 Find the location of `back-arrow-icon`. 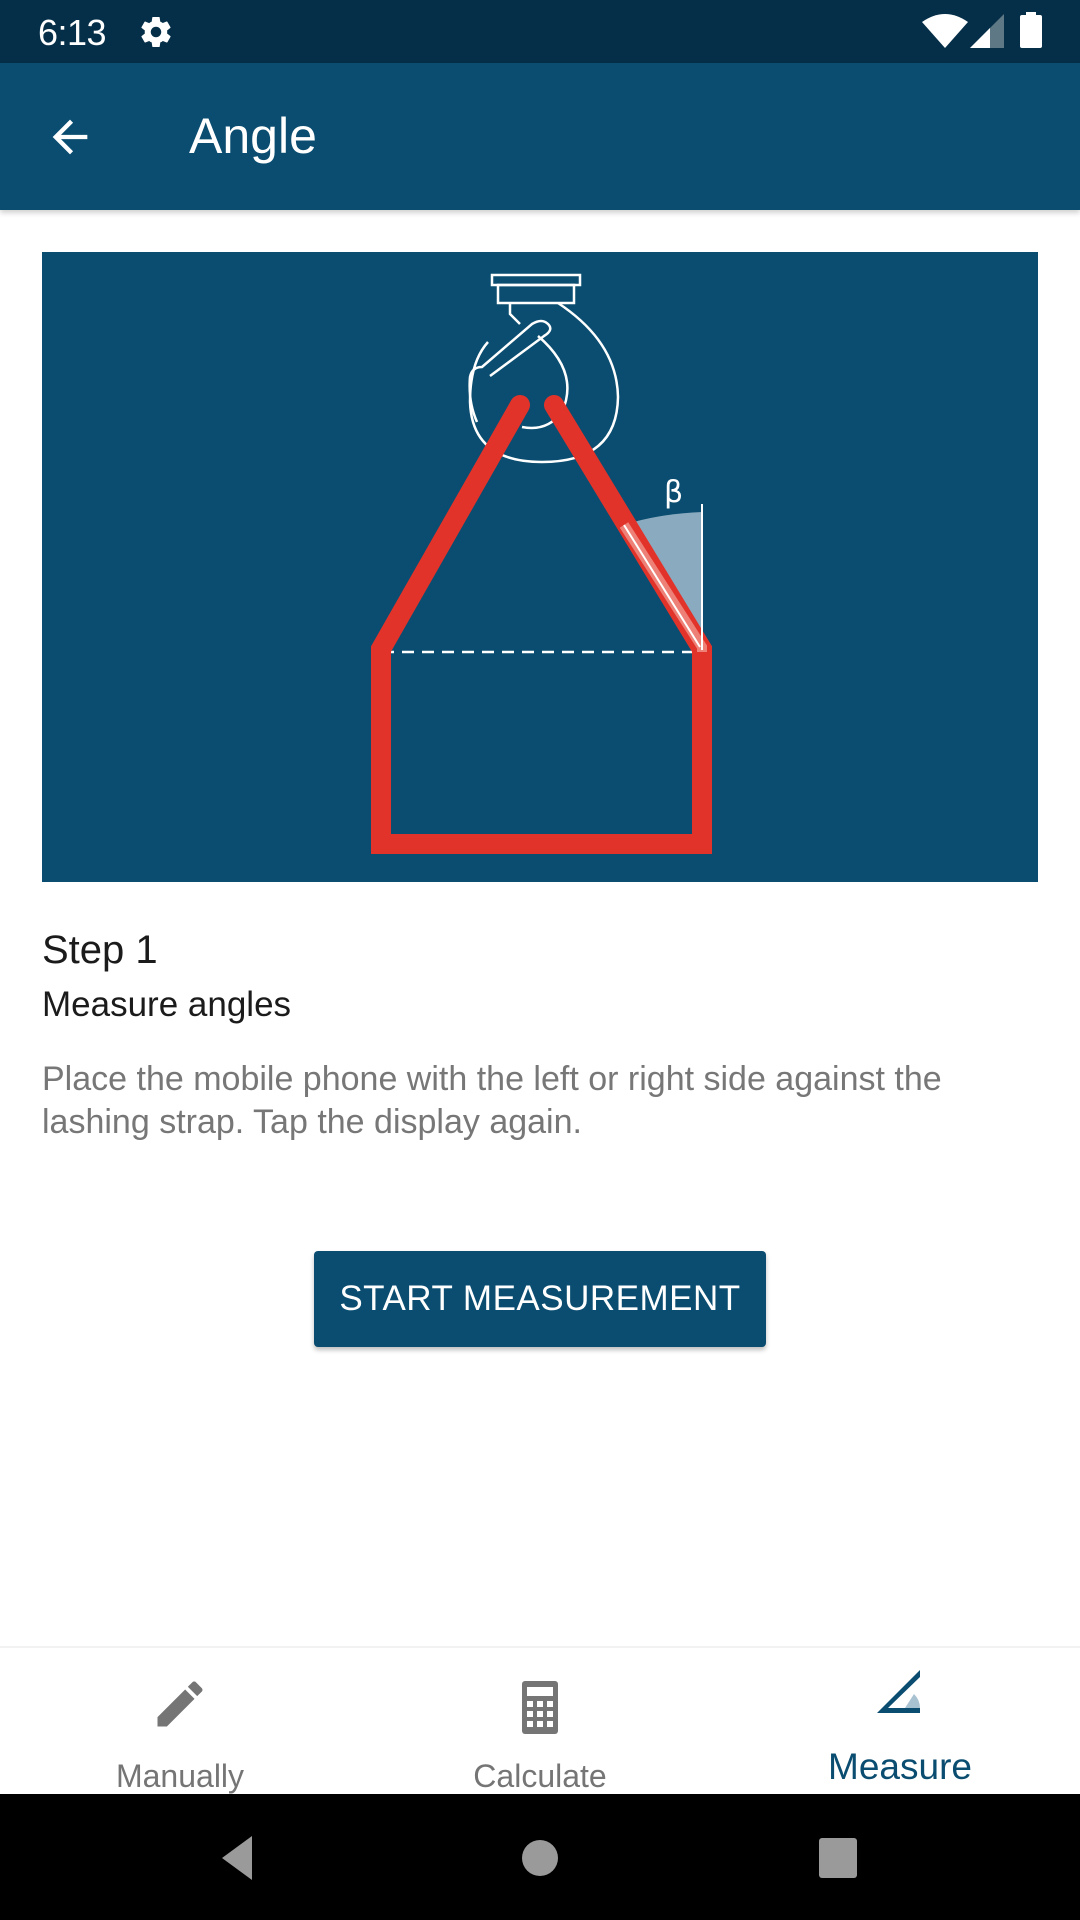

back-arrow-icon is located at coordinates (70, 137).